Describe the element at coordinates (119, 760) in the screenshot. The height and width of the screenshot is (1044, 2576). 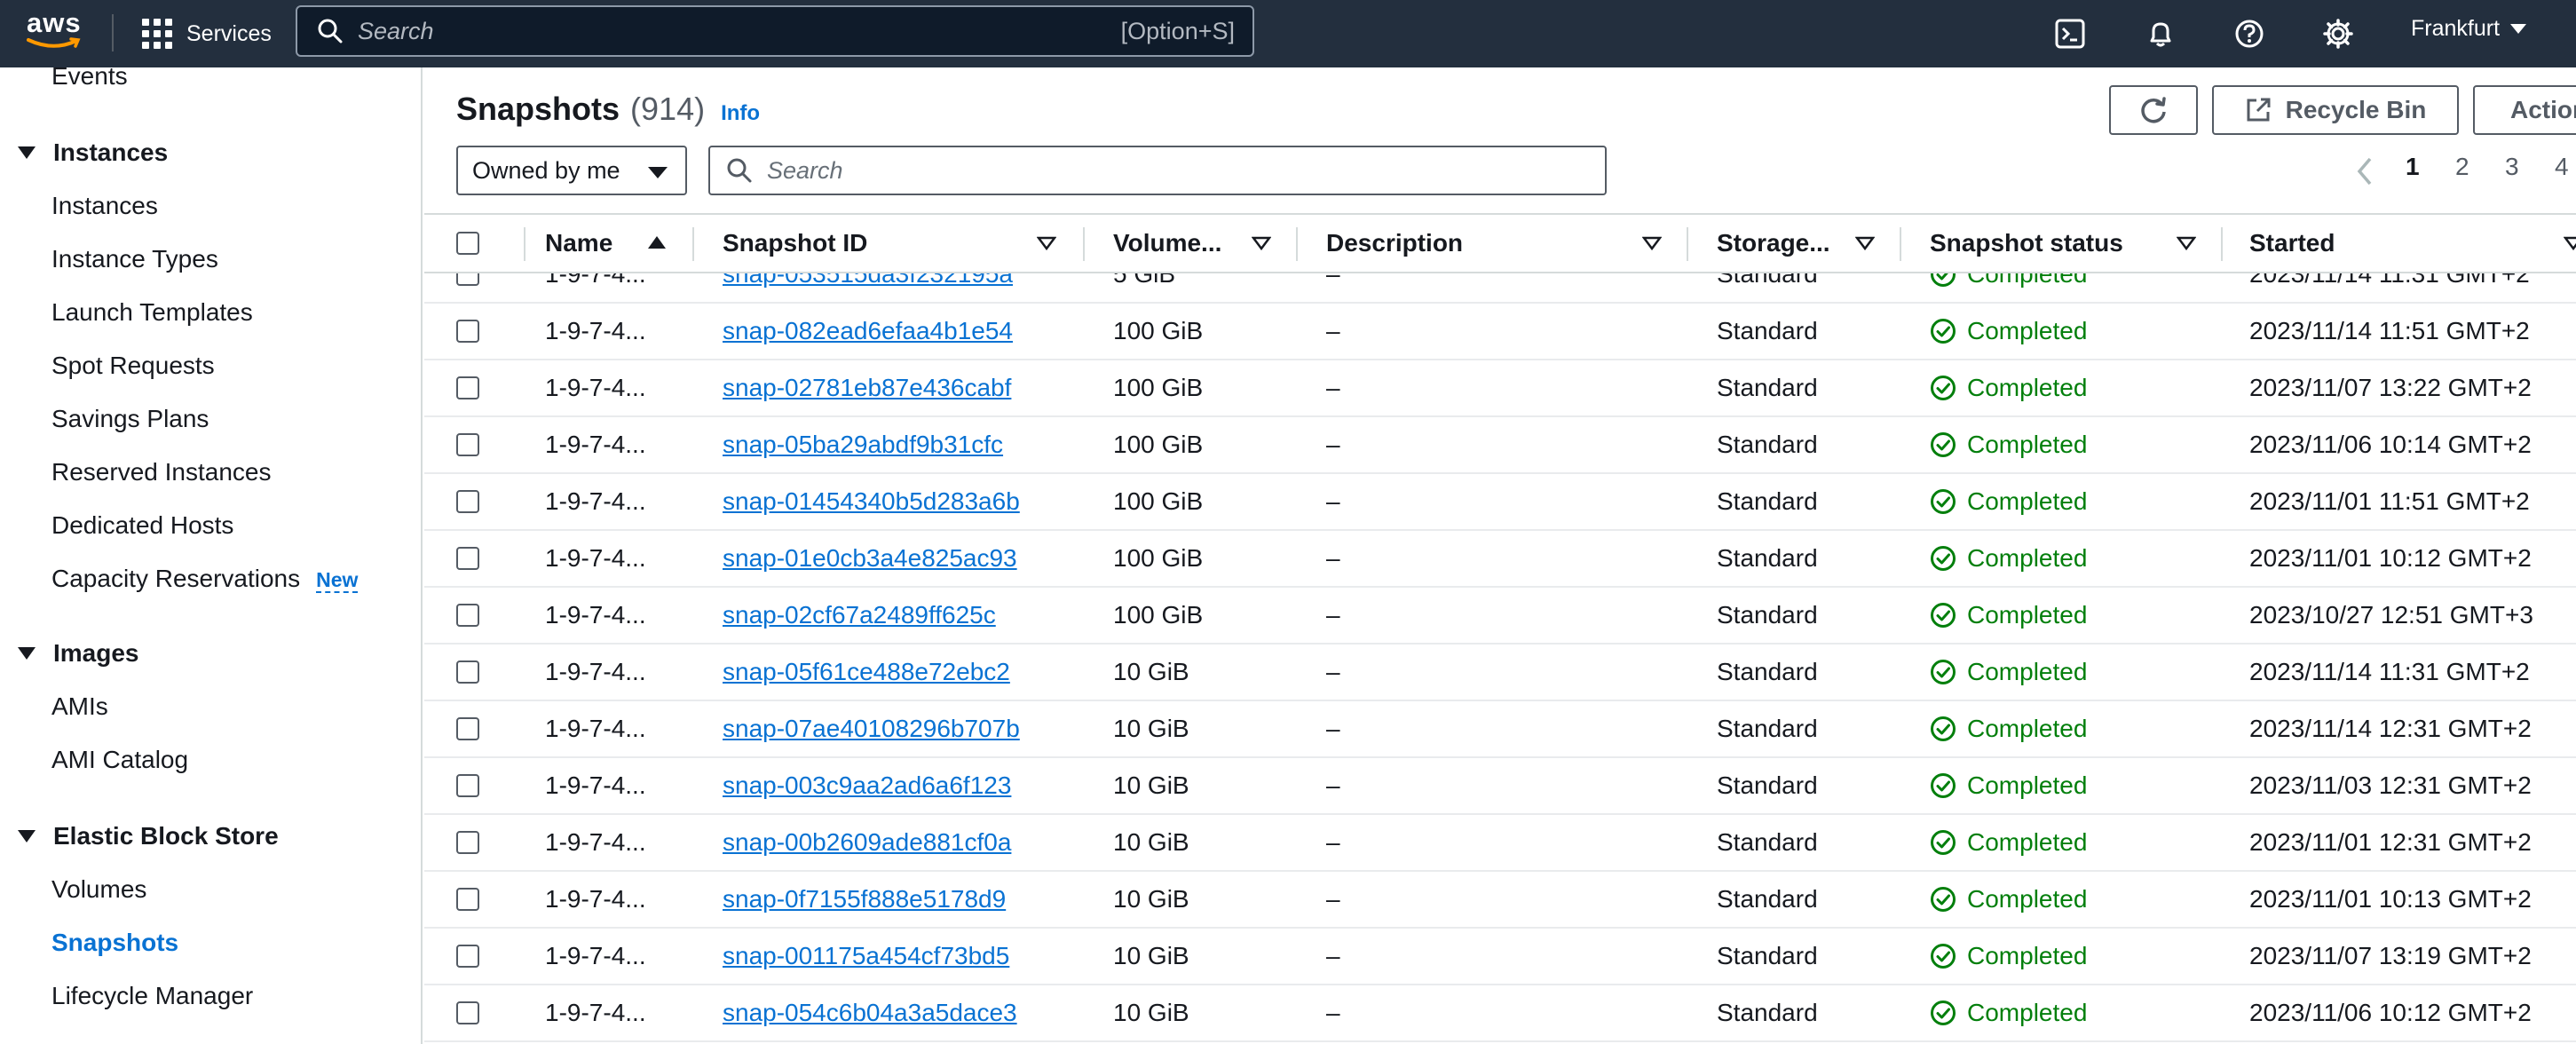
I see `sidebar-item-ami-catalog: AMI Catalog` at that location.